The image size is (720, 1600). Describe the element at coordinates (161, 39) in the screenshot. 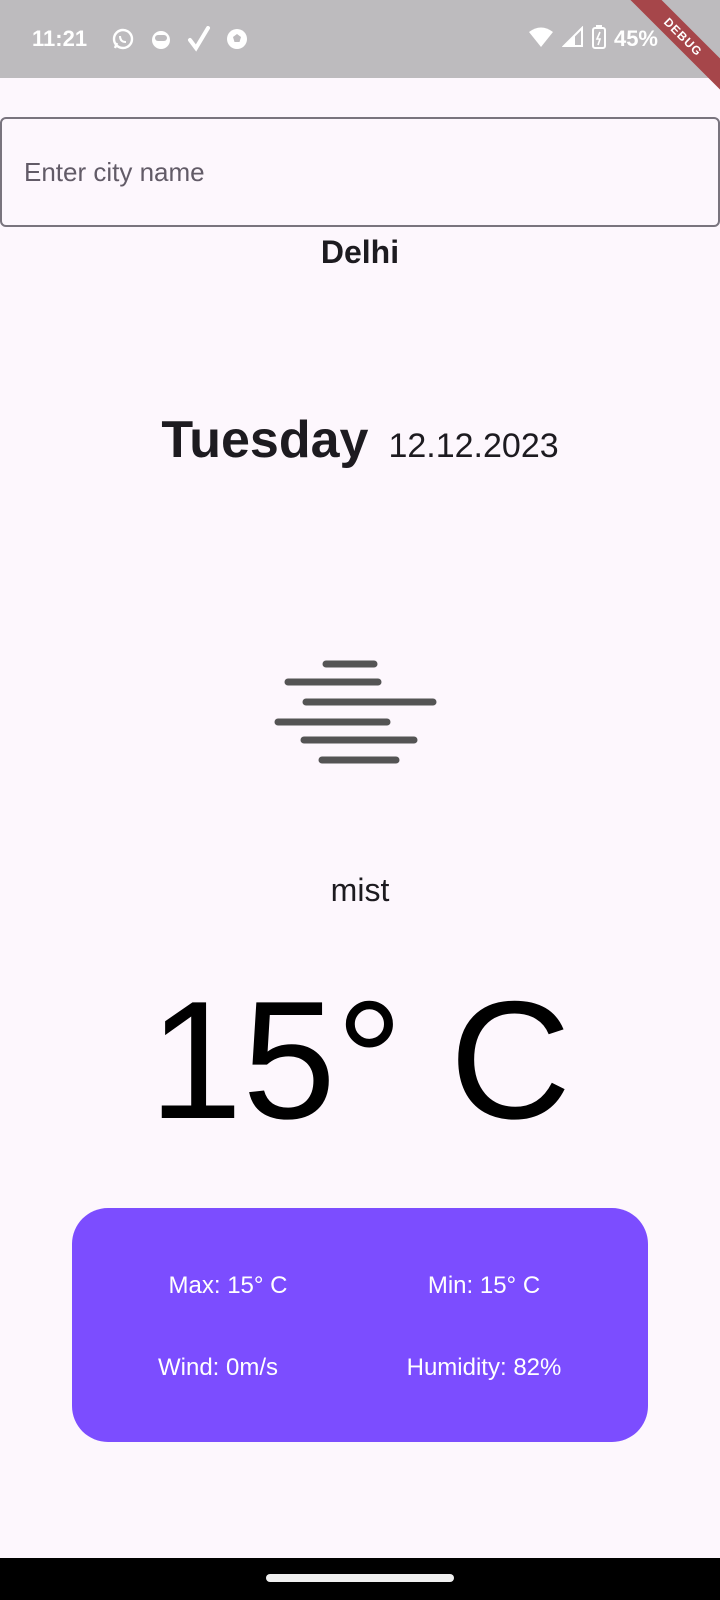

I see `app-icon` at that location.